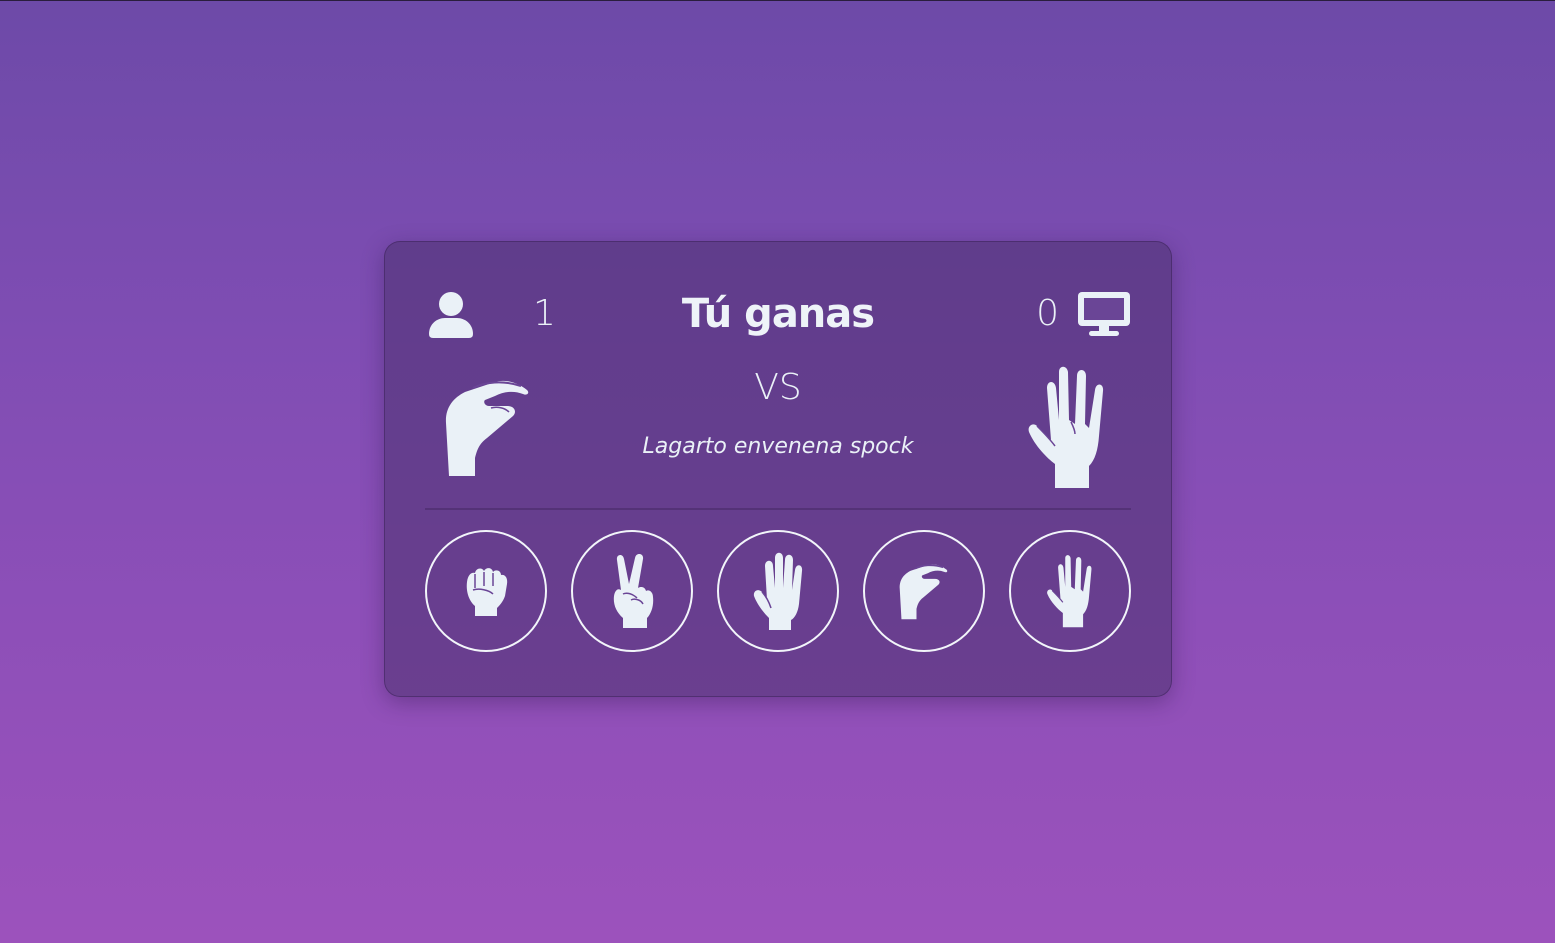 The width and height of the screenshot is (1555, 943). What do you see at coordinates (778, 509) in the screenshot?
I see `divider` at bounding box center [778, 509].